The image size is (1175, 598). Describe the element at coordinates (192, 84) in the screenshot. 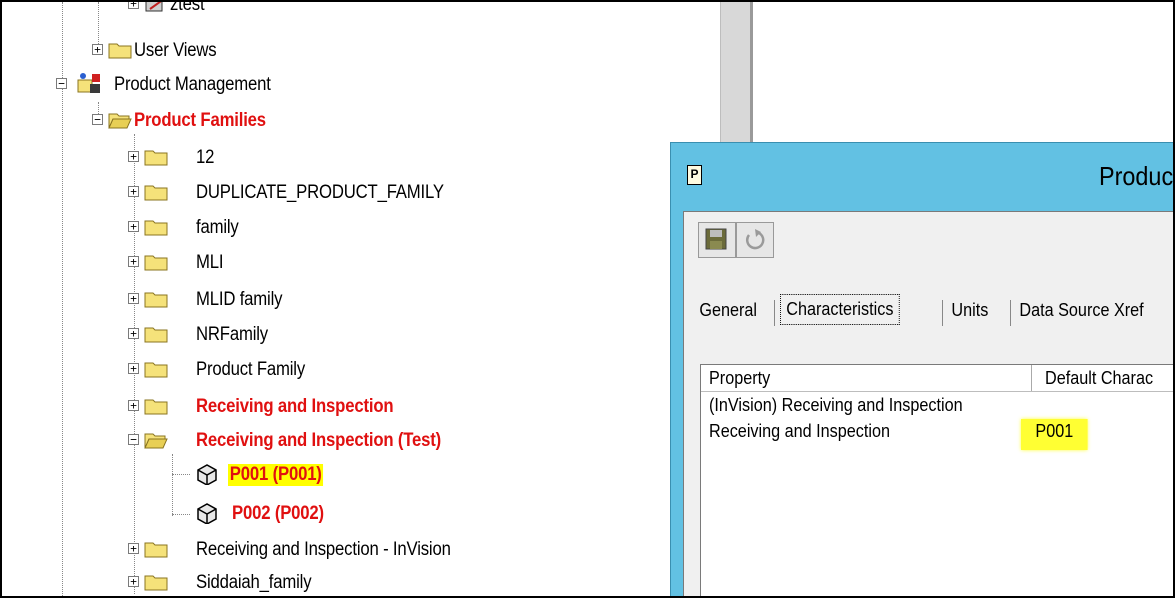

I see `tree-node-label: Product Management` at that location.